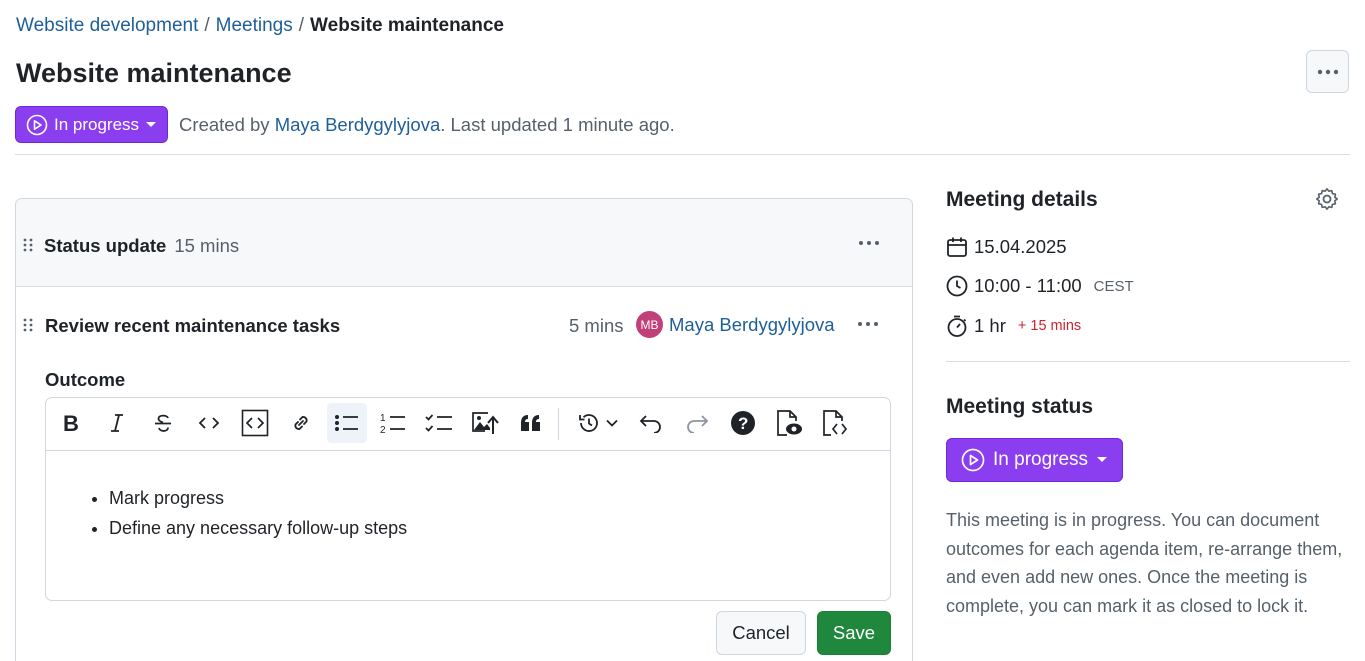  I want to click on bold-icon: B, so click(71, 423).